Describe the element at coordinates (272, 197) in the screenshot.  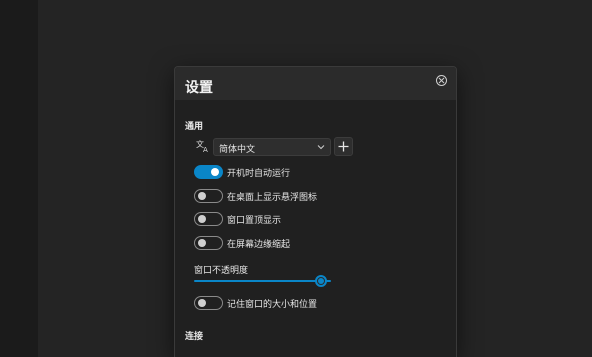
I see `floating-icon-label: 在桌面上显示悬浮图标` at that location.